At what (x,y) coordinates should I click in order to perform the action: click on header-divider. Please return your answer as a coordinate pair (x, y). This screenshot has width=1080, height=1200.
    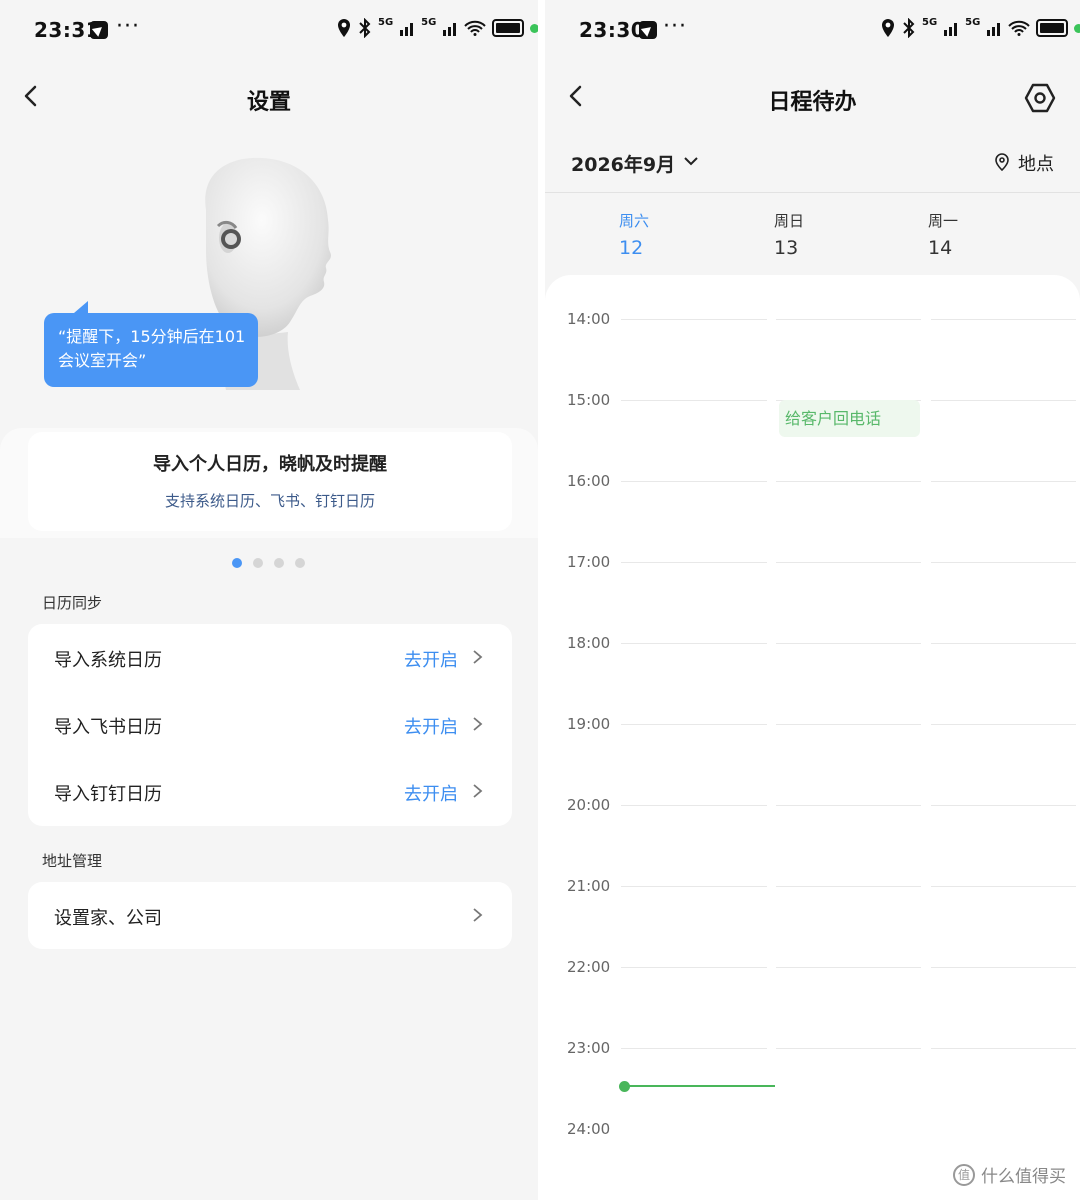
    Looking at the image, I should click on (812, 192).